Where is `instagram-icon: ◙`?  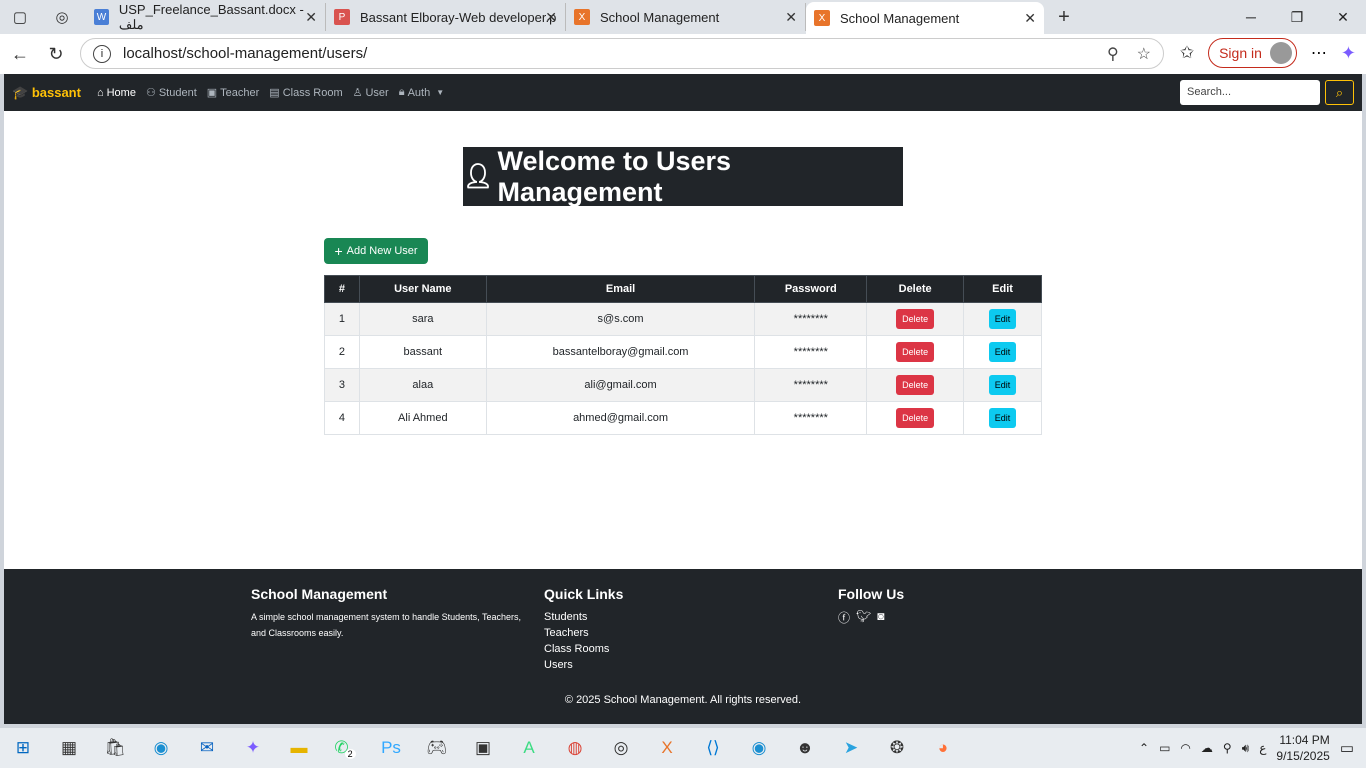
instagram-icon: ◙ is located at coordinates (880, 617).